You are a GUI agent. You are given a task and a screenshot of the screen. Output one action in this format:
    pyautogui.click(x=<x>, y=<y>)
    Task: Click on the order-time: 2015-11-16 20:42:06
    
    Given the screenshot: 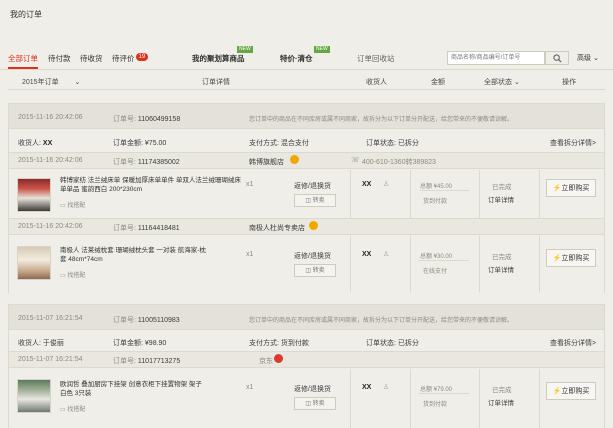 What is the action you would take?
    pyautogui.click(x=50, y=117)
    